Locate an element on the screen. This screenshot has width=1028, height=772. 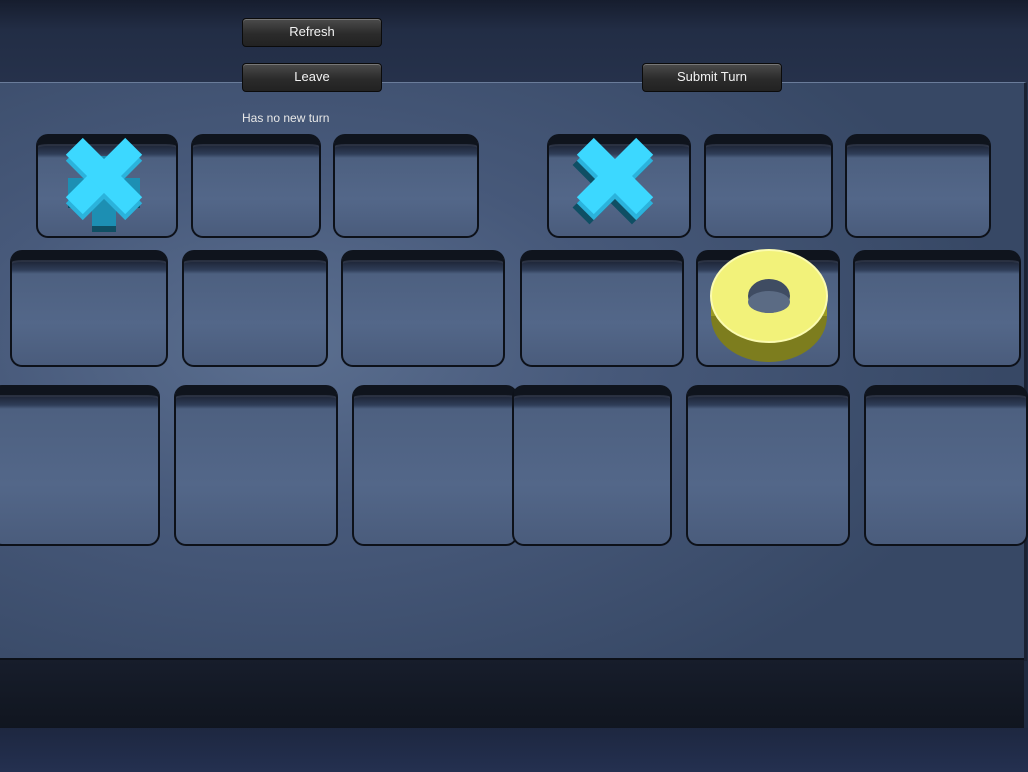
refresh-button: Refresh is located at coordinates (312, 32).